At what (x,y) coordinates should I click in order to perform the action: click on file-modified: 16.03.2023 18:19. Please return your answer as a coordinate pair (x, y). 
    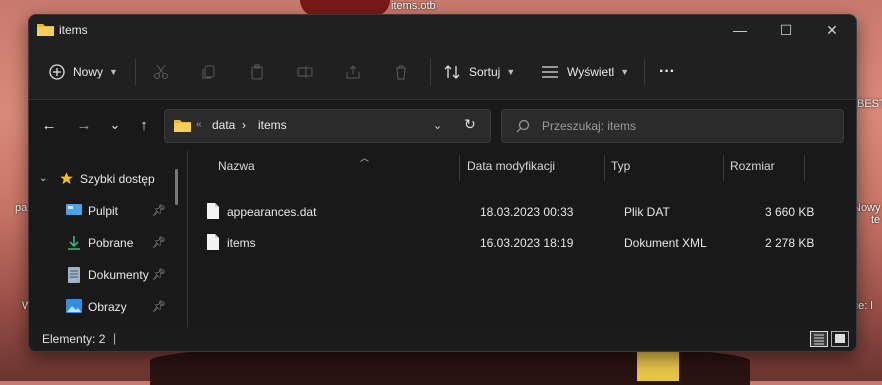
    Looking at the image, I should click on (527, 243).